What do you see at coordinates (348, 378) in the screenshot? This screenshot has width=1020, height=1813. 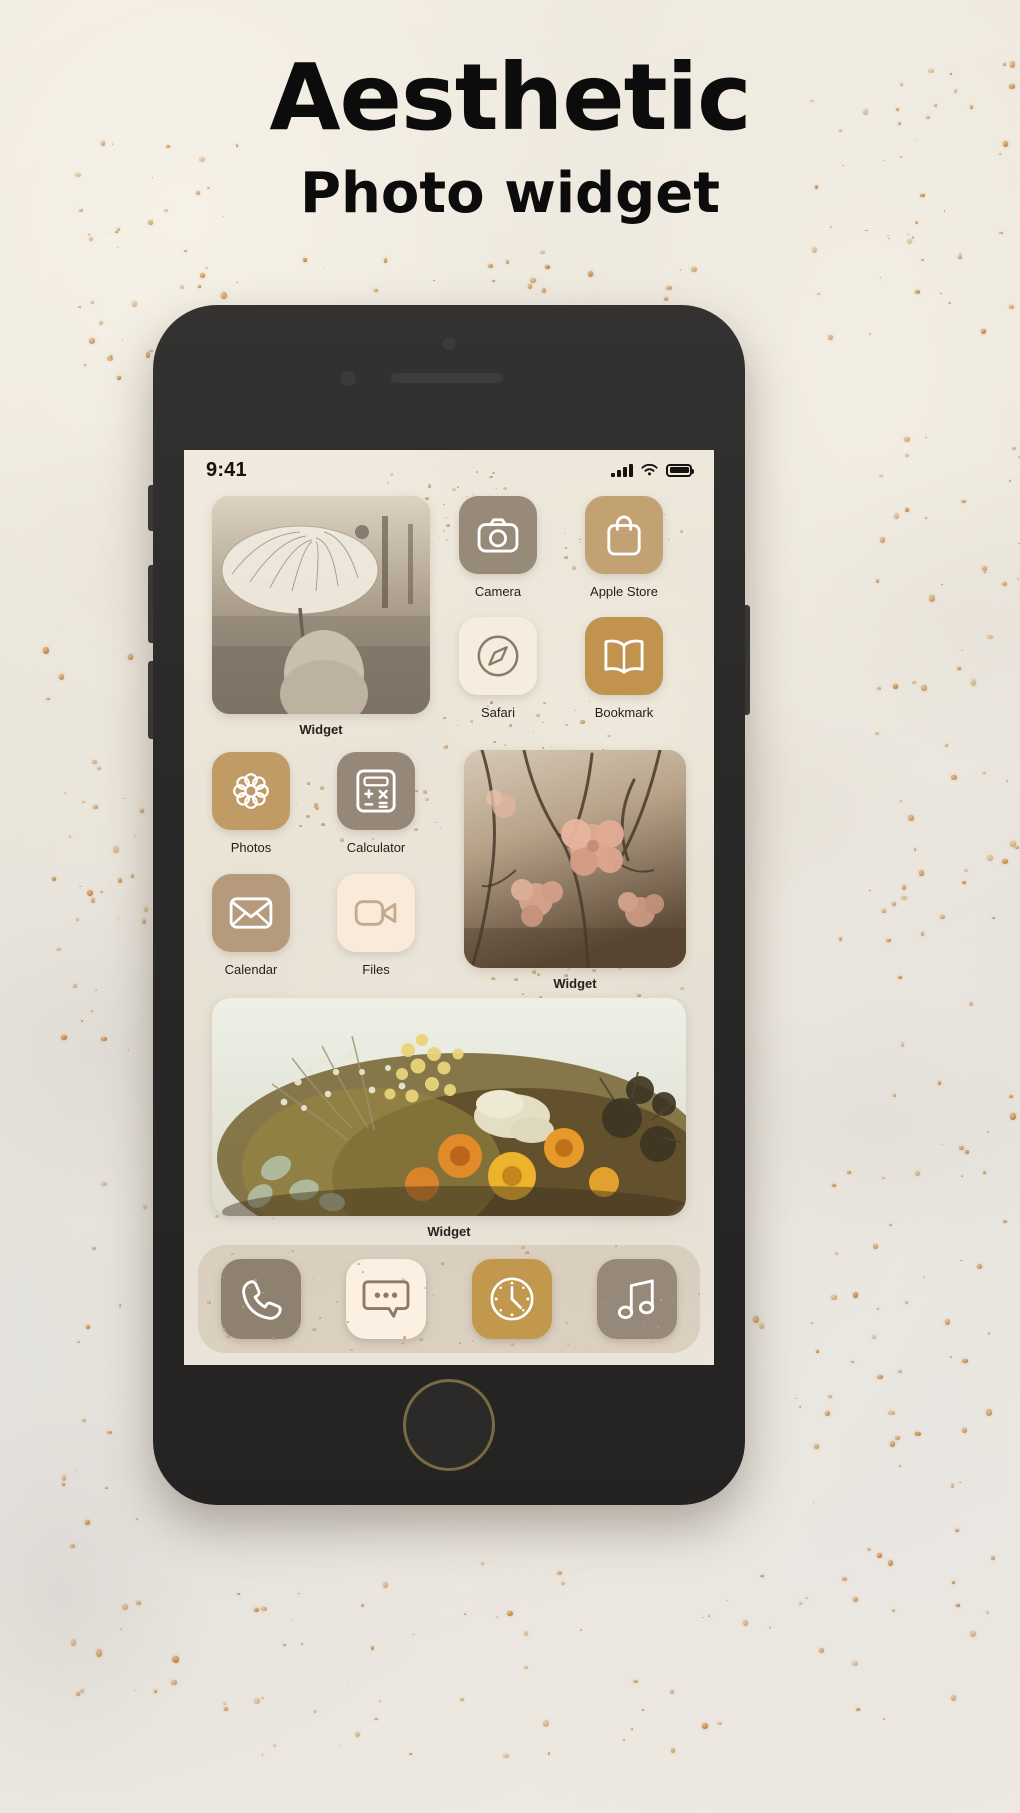 I see `front-camera-icon` at bounding box center [348, 378].